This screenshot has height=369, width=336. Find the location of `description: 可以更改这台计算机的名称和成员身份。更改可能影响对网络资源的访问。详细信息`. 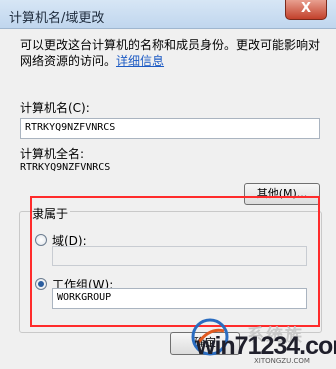

description: 可以更改这台计算机的名称和成员身份。更改可能影响对网络资源的访问。详细信息 is located at coordinates (173, 53).